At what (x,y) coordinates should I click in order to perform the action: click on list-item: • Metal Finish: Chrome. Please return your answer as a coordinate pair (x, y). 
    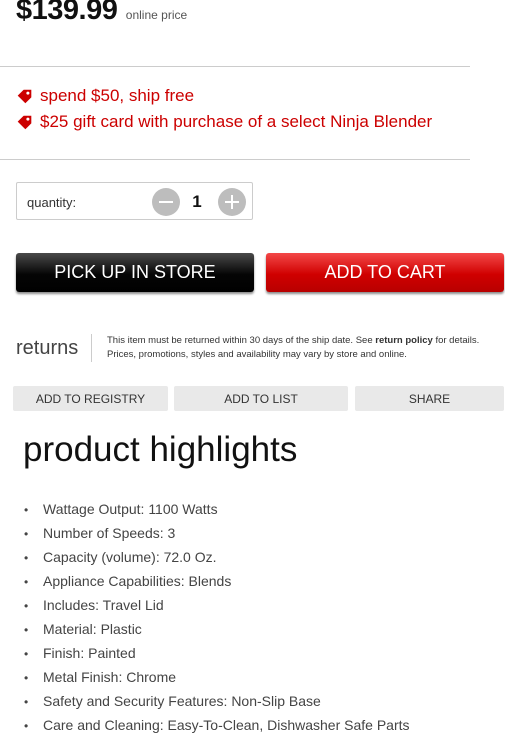
    Looking at the image, I should click on (217, 677).